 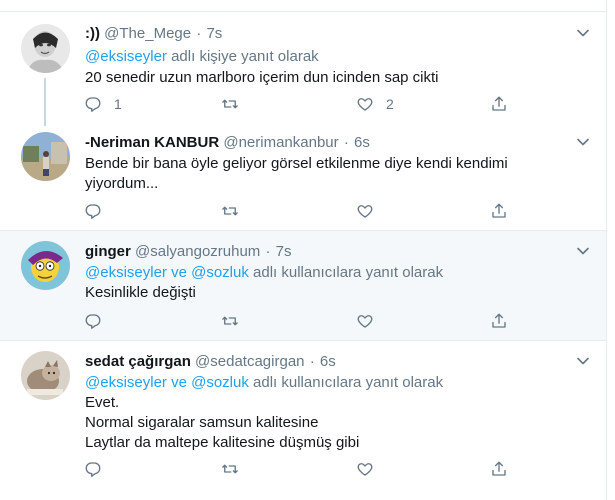 I want to click on like-count: 2, so click(x=390, y=104).